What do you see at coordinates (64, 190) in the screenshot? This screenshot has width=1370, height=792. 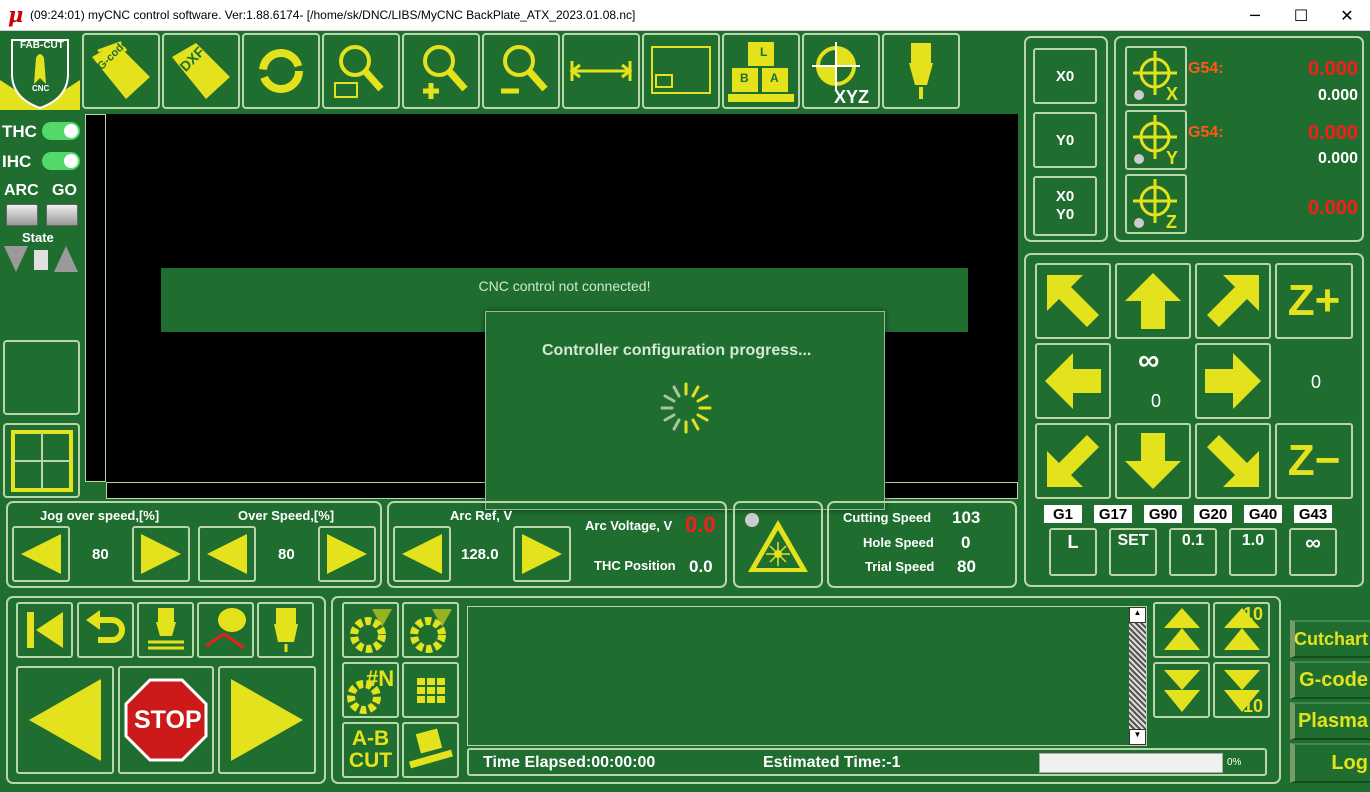 I see `go-label: GO` at bounding box center [64, 190].